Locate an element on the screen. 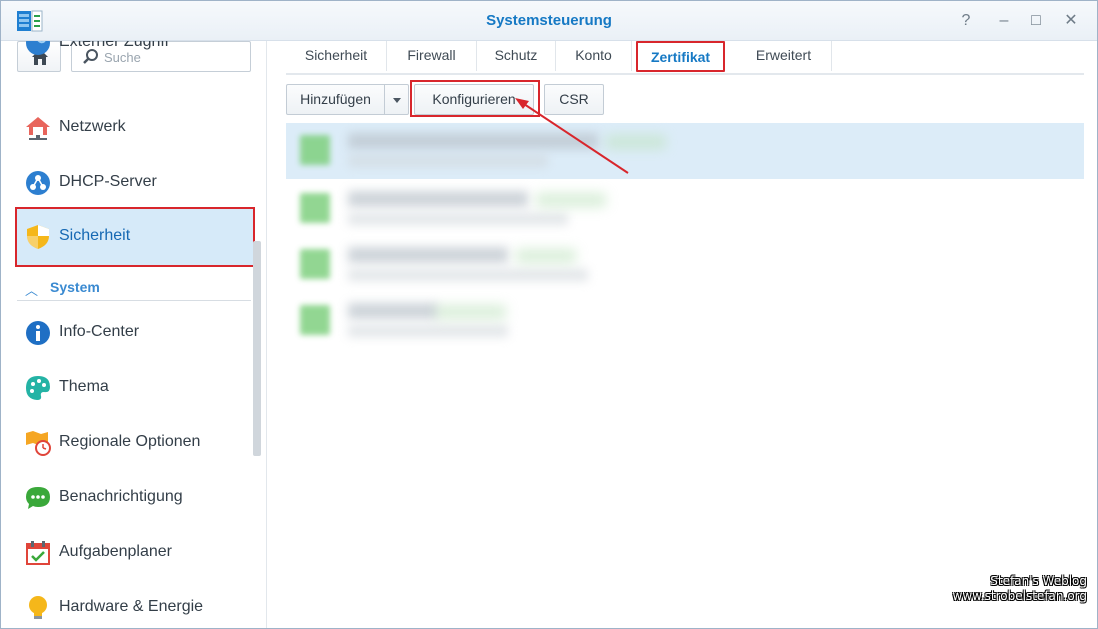  title-bar: Systemsteuerung ? – □ ✕ is located at coordinates (549, 21).